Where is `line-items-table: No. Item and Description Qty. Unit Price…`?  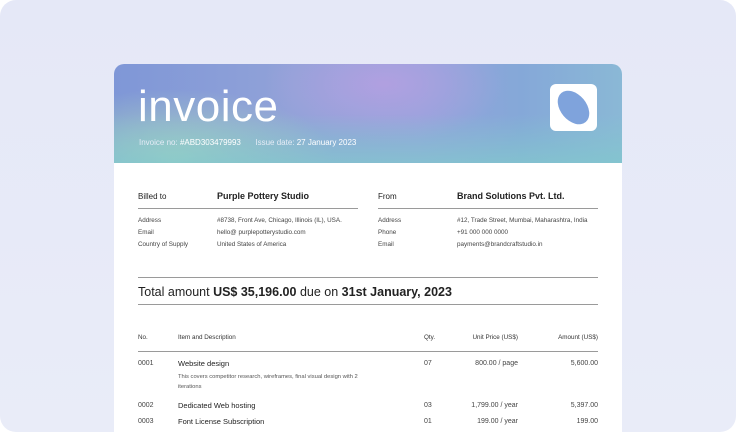
line-items-table: No. Item and Description Qty. Unit Price… is located at coordinates (368, 383).